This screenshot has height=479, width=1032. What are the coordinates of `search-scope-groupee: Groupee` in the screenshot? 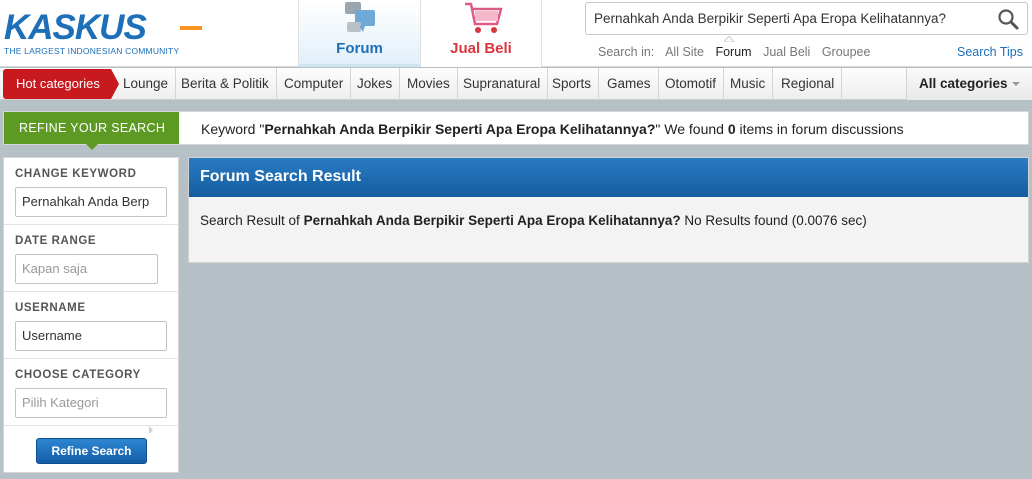 It's located at (846, 52).